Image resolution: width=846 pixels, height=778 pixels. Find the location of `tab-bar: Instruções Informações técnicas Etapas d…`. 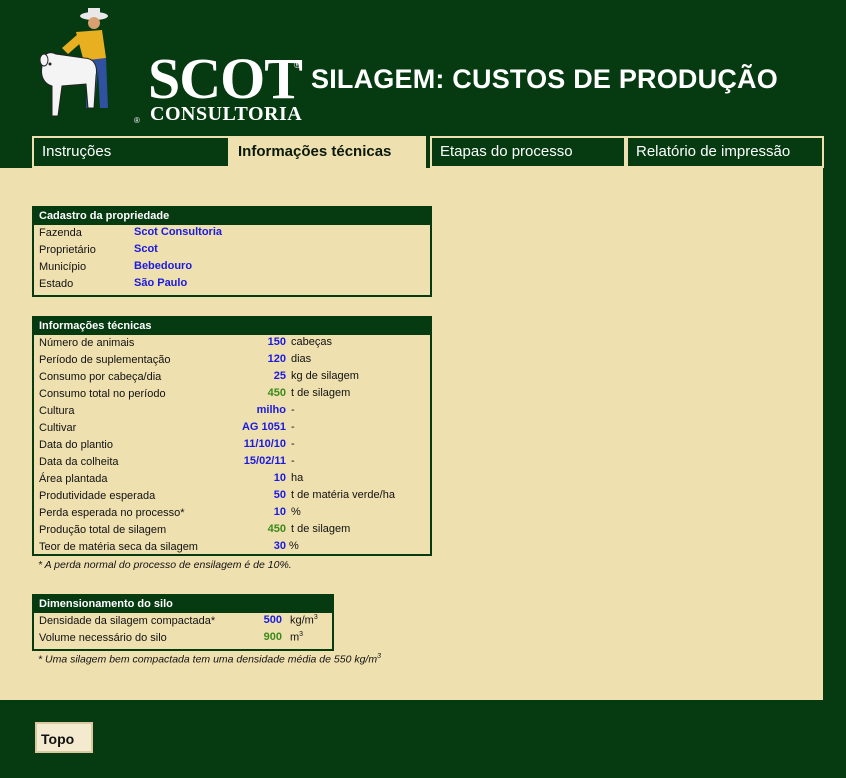

tab-bar: Instruções Informações técnicas Etapas d… is located at coordinates (428, 152).